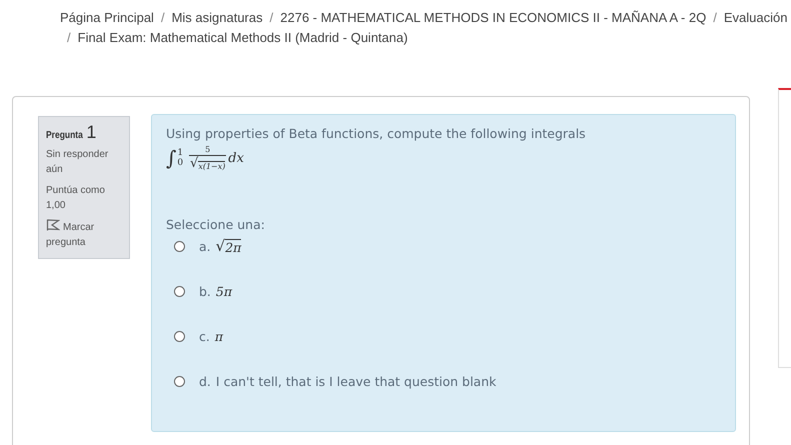 The height and width of the screenshot is (445, 791). I want to click on breadcrumb-link: Página Principal, so click(107, 18).